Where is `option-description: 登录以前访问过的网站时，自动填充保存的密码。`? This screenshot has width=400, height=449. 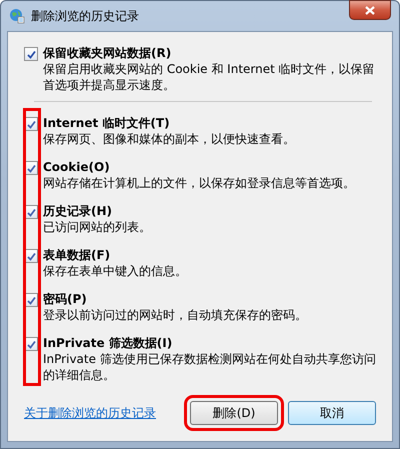 option-description: 登录以前访问过的网站时，自动填充保存的密码。 is located at coordinates (175, 315).